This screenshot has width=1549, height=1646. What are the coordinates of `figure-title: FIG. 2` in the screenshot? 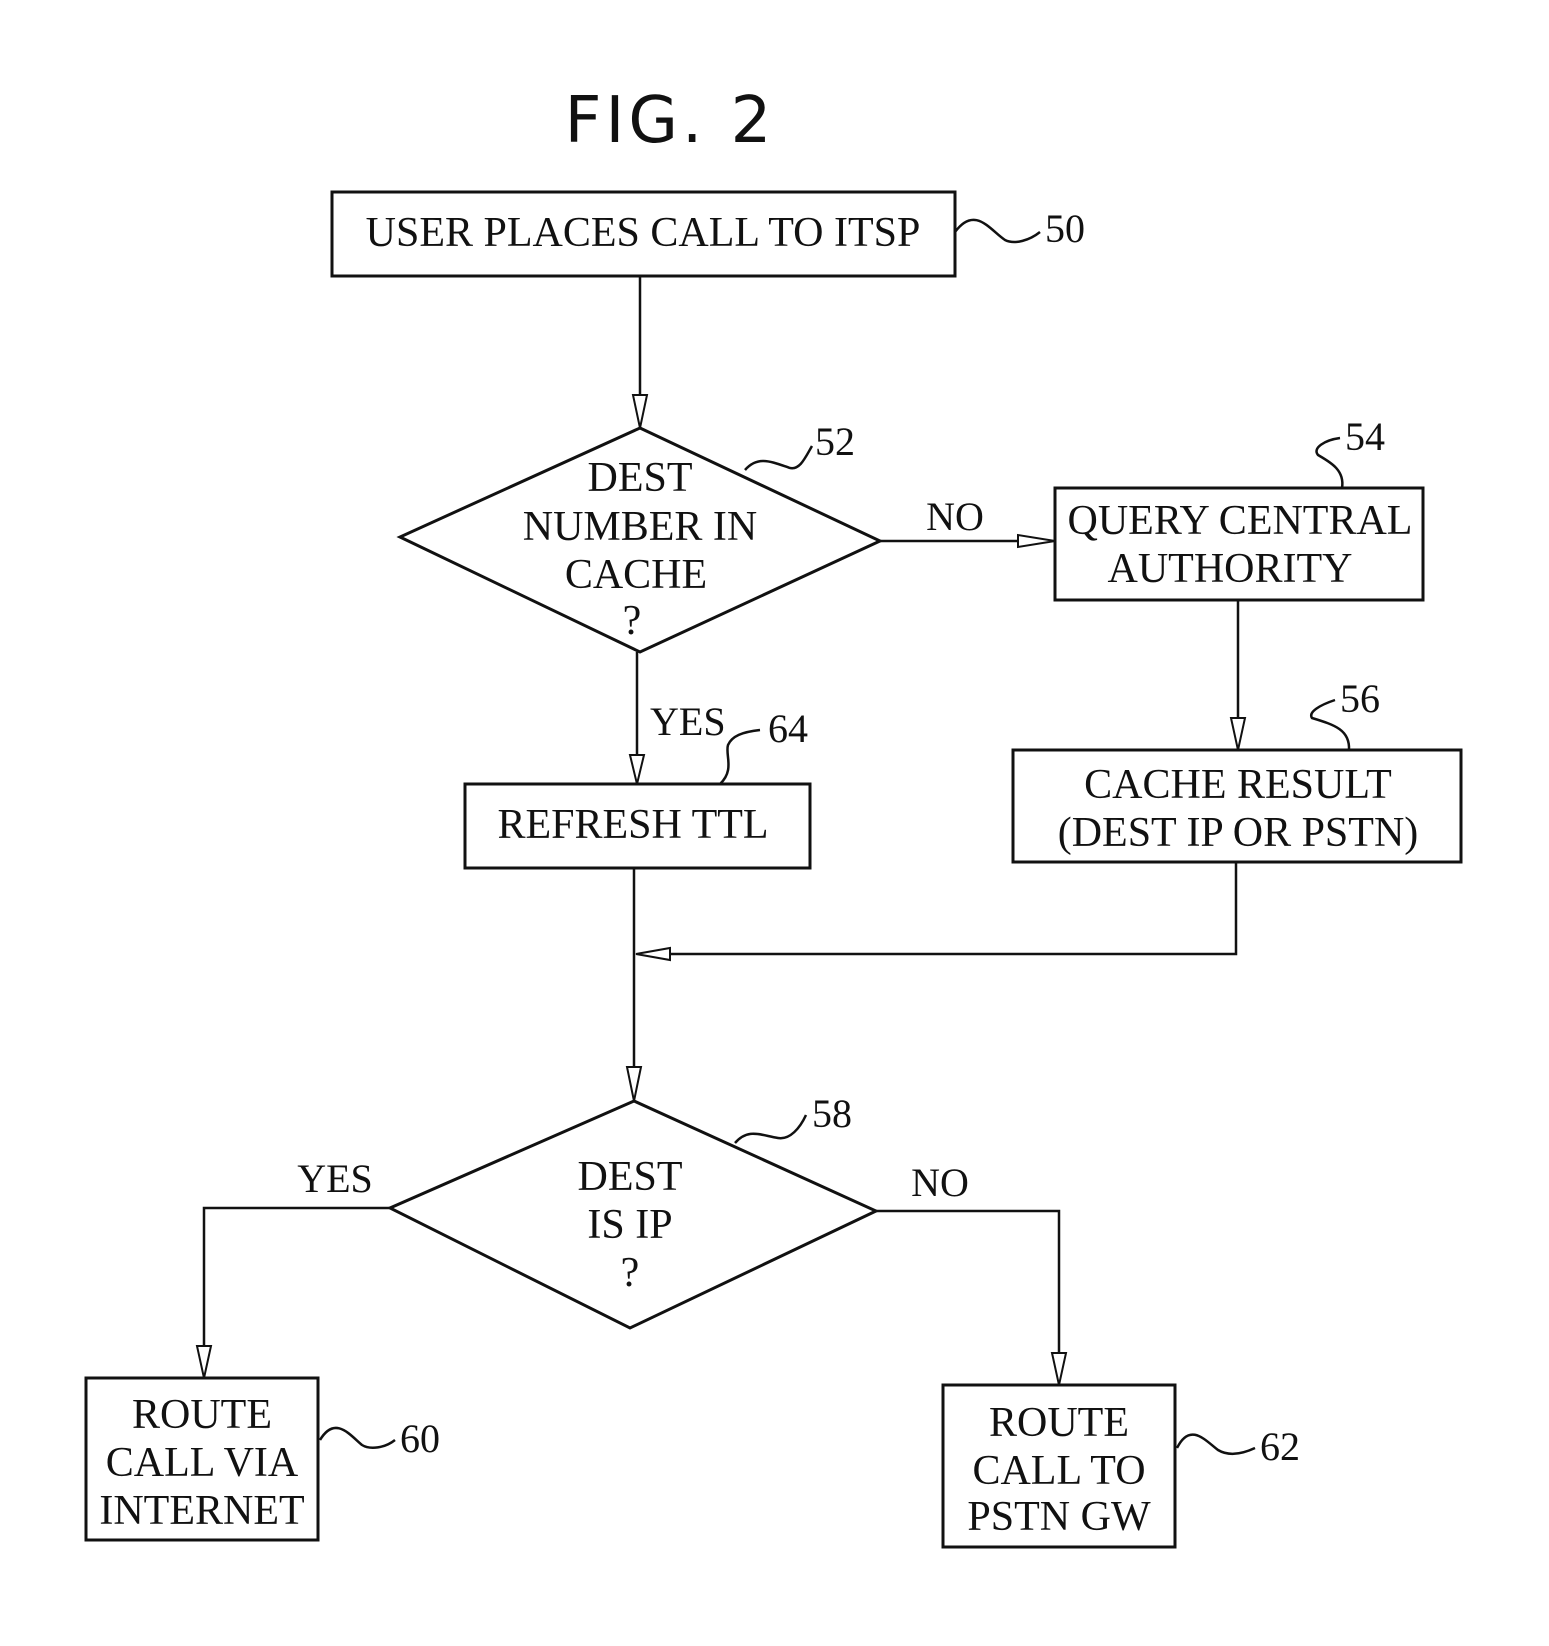 It's located at (670, 121).